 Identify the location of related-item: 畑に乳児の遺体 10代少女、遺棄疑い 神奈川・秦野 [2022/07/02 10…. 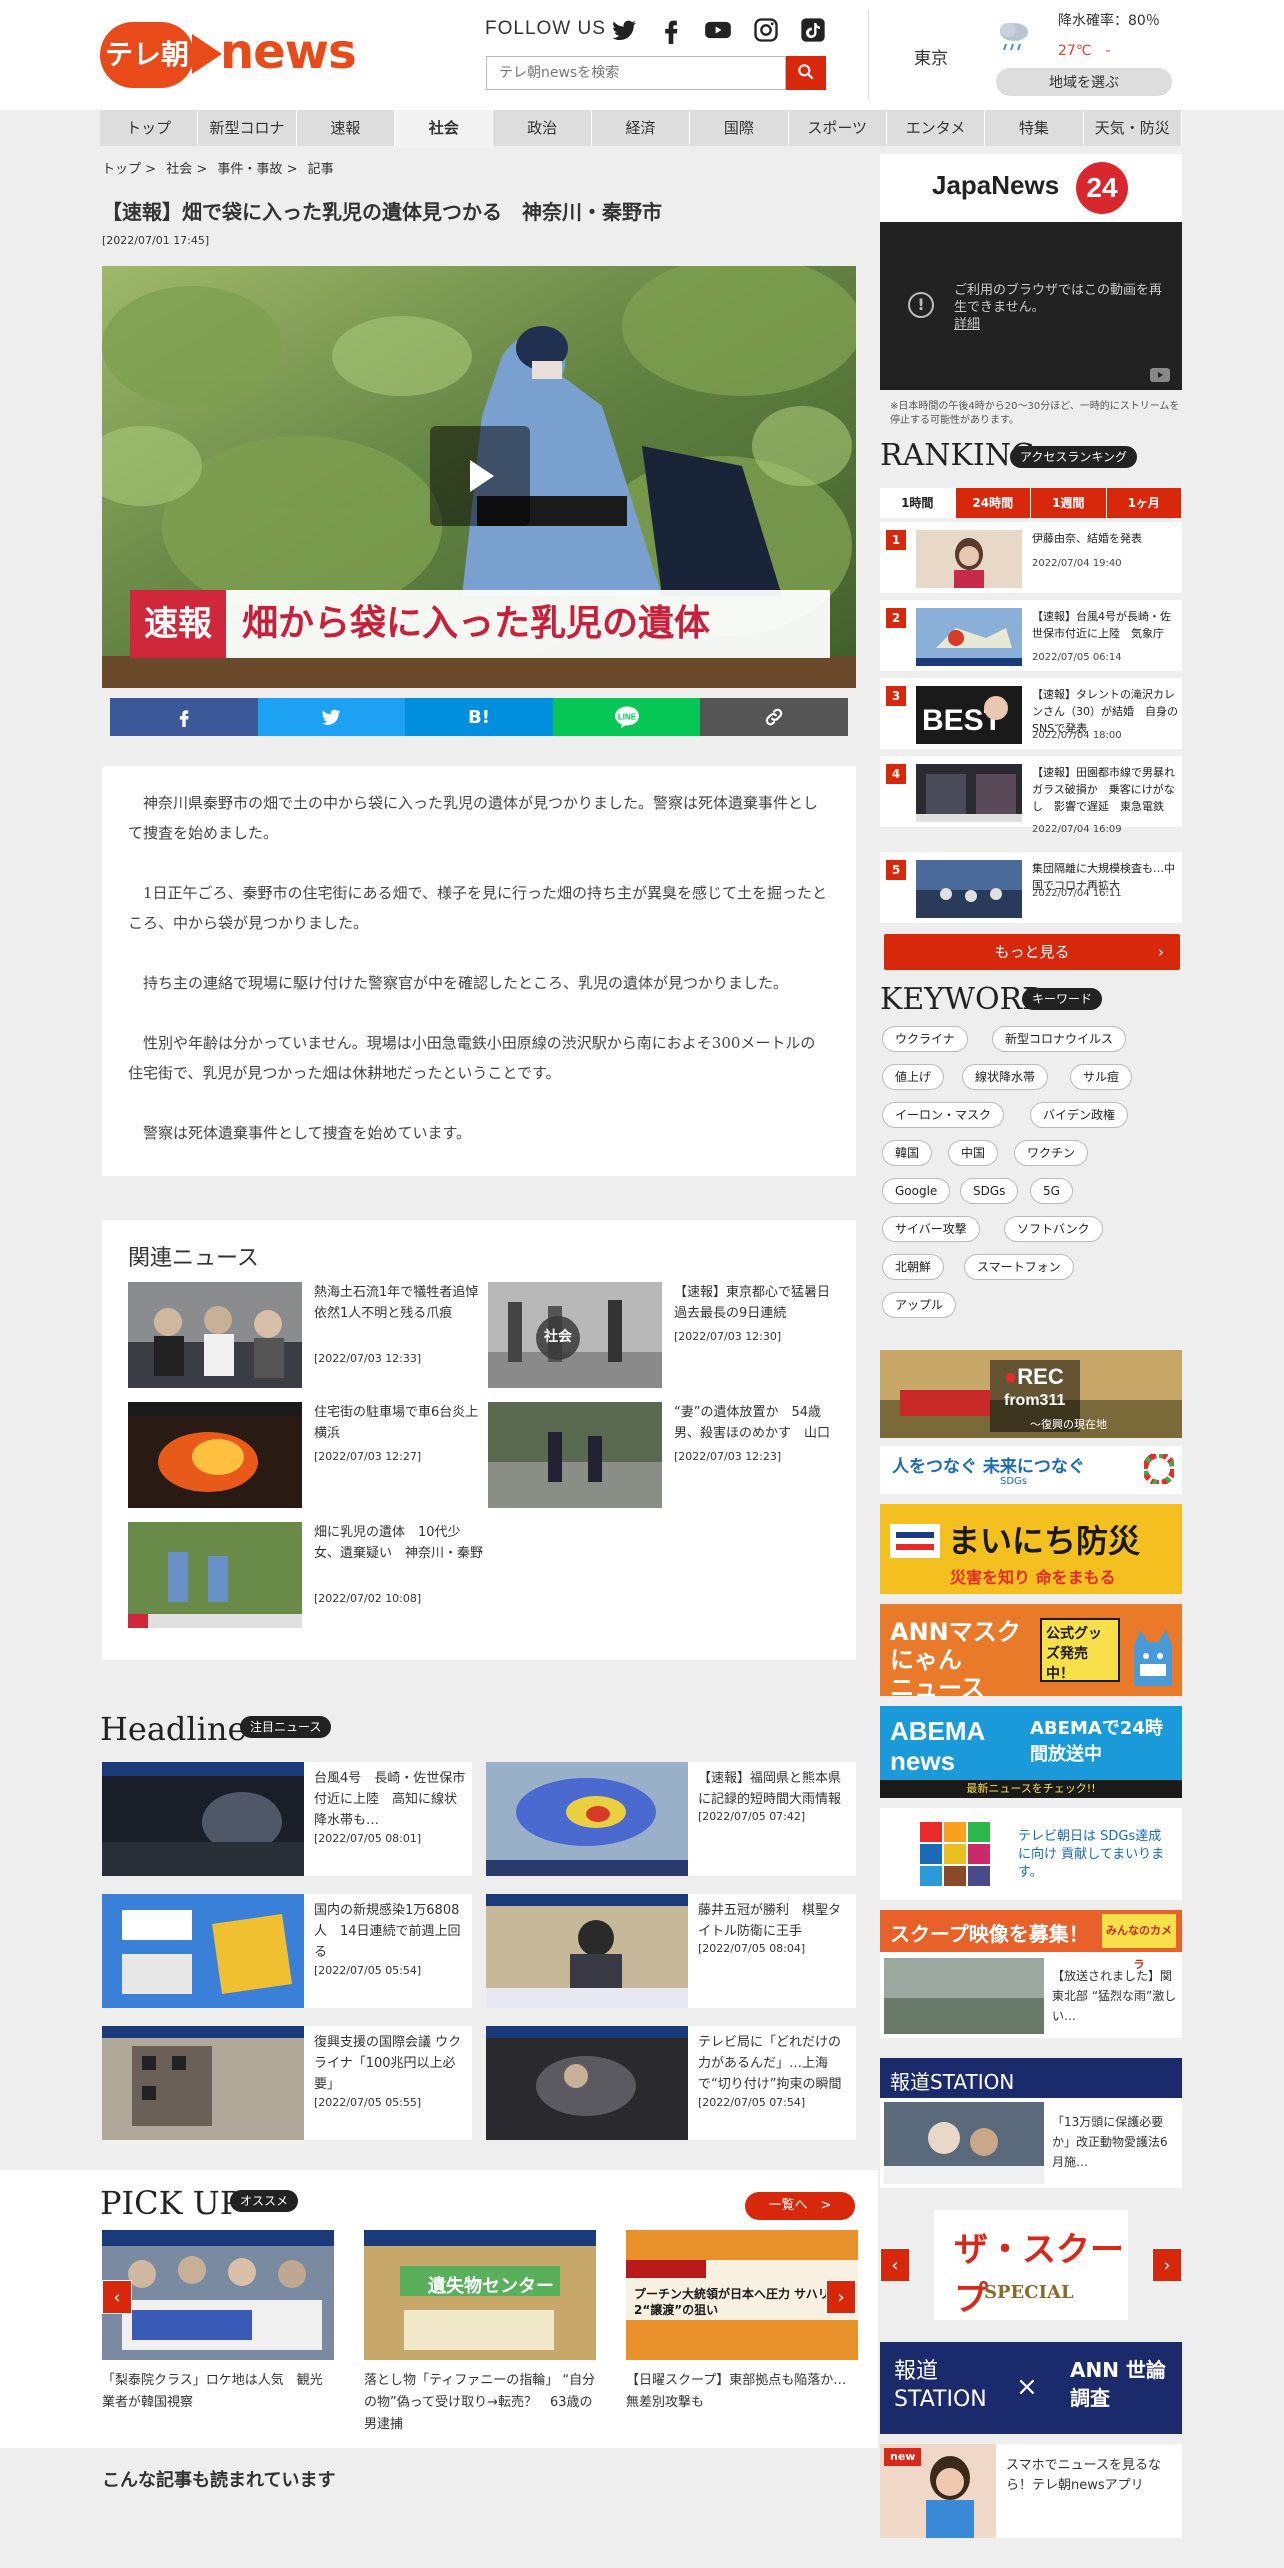
(306, 1575).